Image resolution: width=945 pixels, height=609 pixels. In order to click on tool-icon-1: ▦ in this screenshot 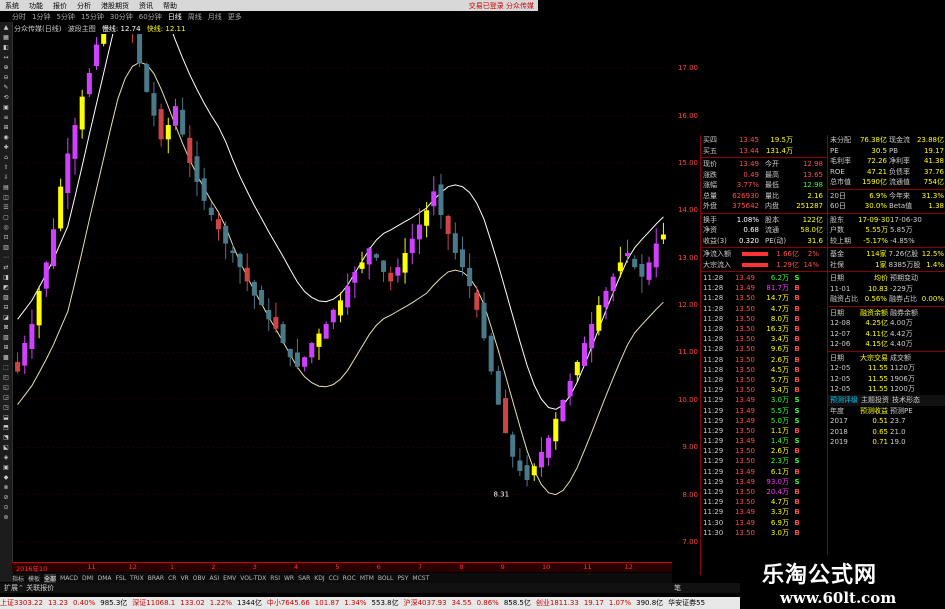, I will do `click(6, 37)`.